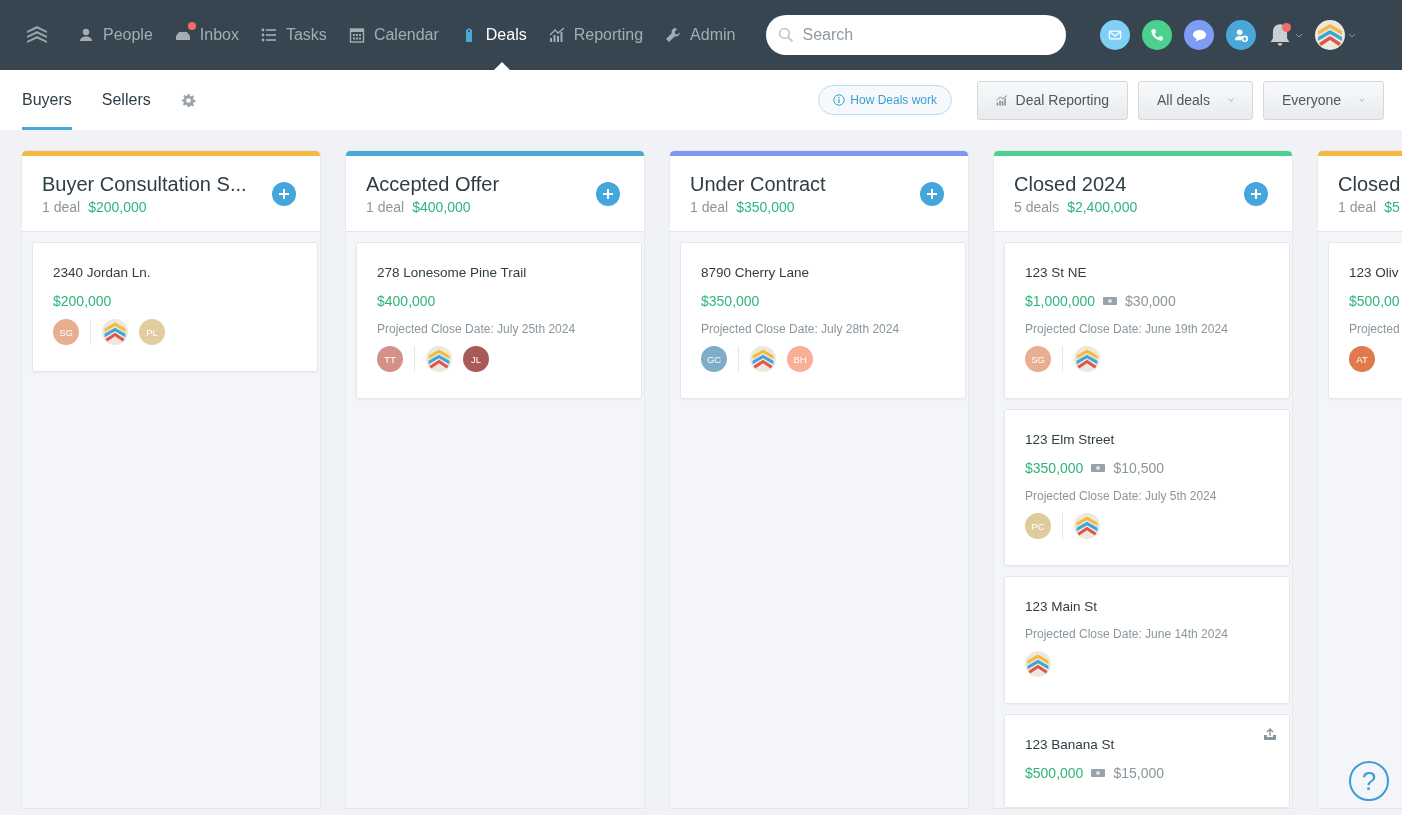 The height and width of the screenshot is (815, 1402). What do you see at coordinates (1375, 329) in the screenshot?
I see `close-date: Projected` at bounding box center [1375, 329].